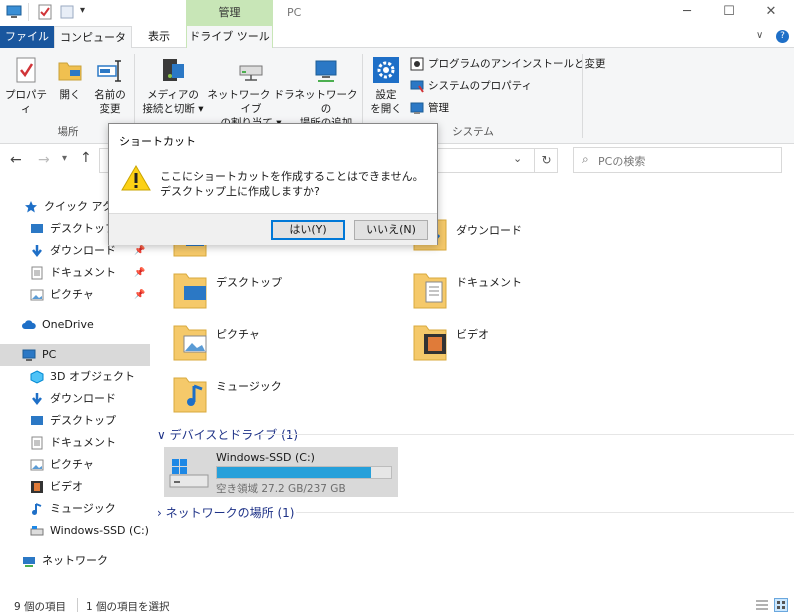 Image resolution: width=794 pixels, height=615 pixels. I want to click on nav-onedrive: OneDrive, so click(75, 325).